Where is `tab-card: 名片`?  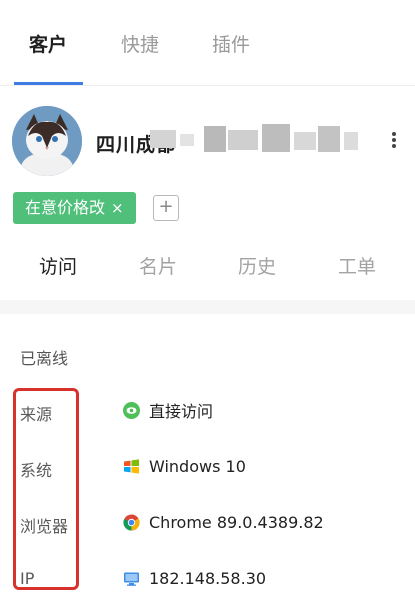
tab-card: 名片 is located at coordinates (158, 265).